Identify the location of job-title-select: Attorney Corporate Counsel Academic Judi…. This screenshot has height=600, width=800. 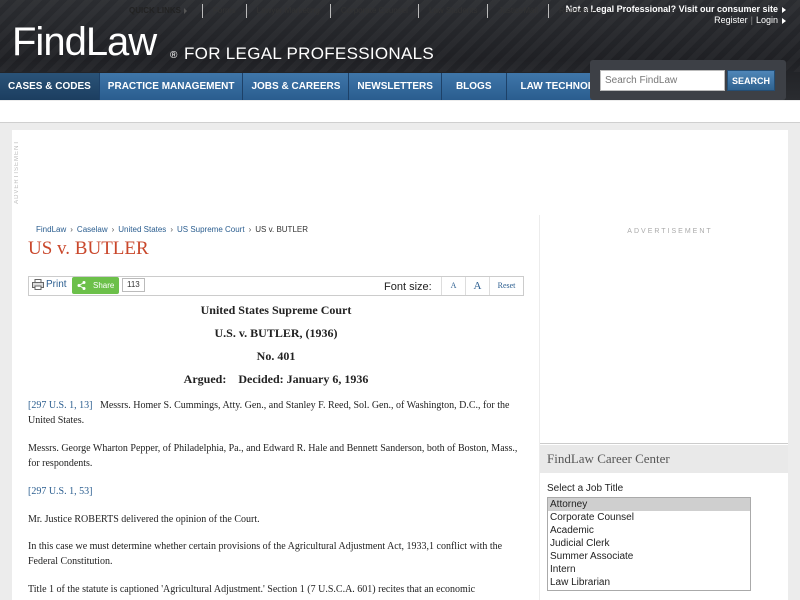
(649, 544).